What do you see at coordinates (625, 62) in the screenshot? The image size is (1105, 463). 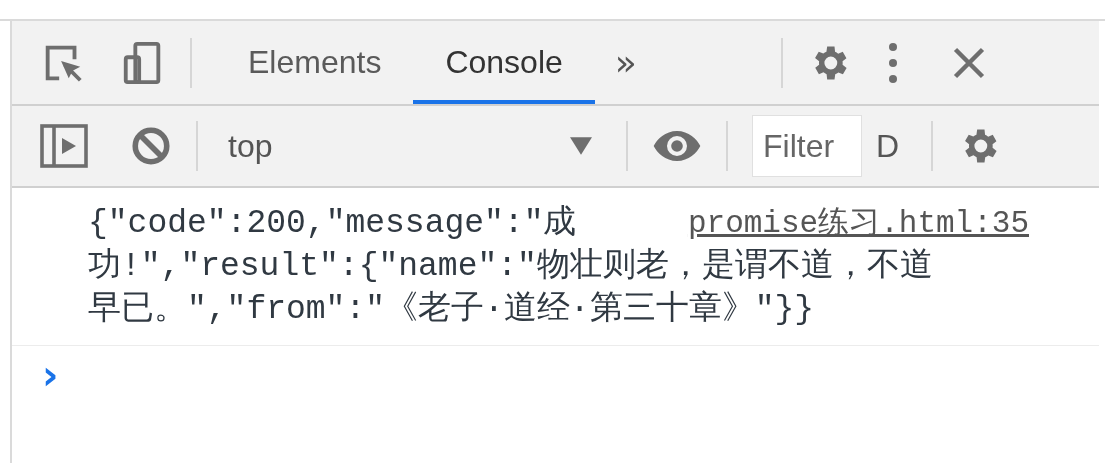 I see `more-tabs-button: »` at bounding box center [625, 62].